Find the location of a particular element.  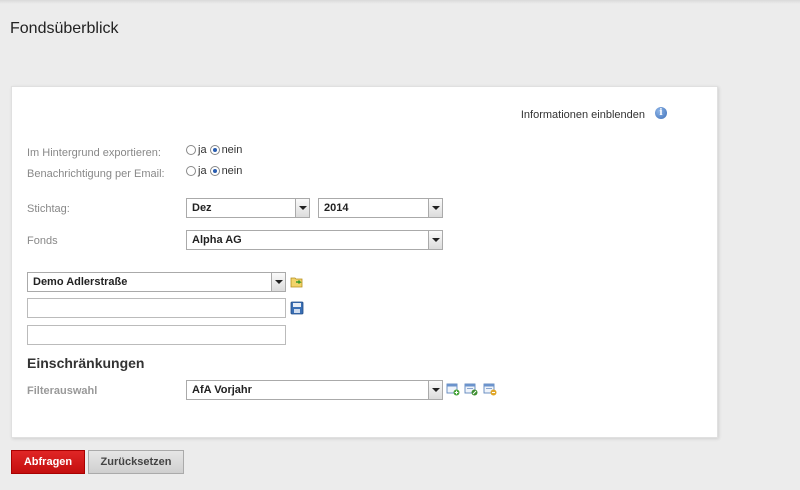

top-bar is located at coordinates (400, 2).